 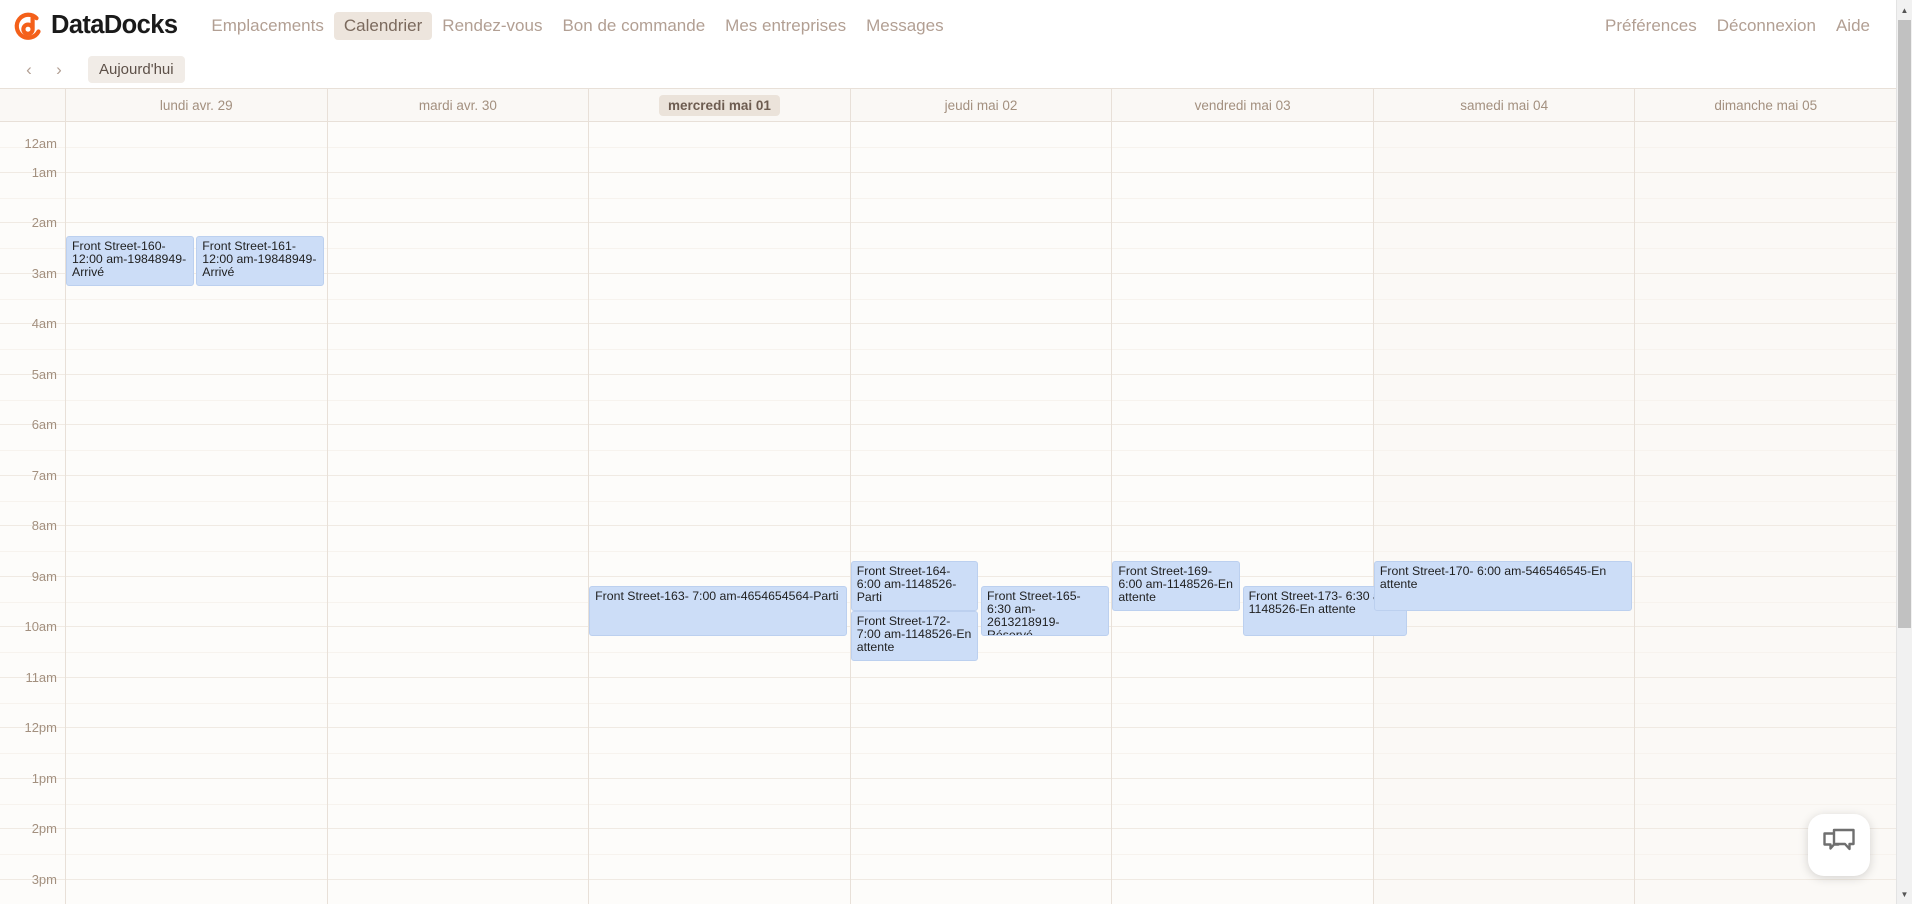 I want to click on nav-item-rendez-vous: Rendez-vous, so click(x=492, y=26).